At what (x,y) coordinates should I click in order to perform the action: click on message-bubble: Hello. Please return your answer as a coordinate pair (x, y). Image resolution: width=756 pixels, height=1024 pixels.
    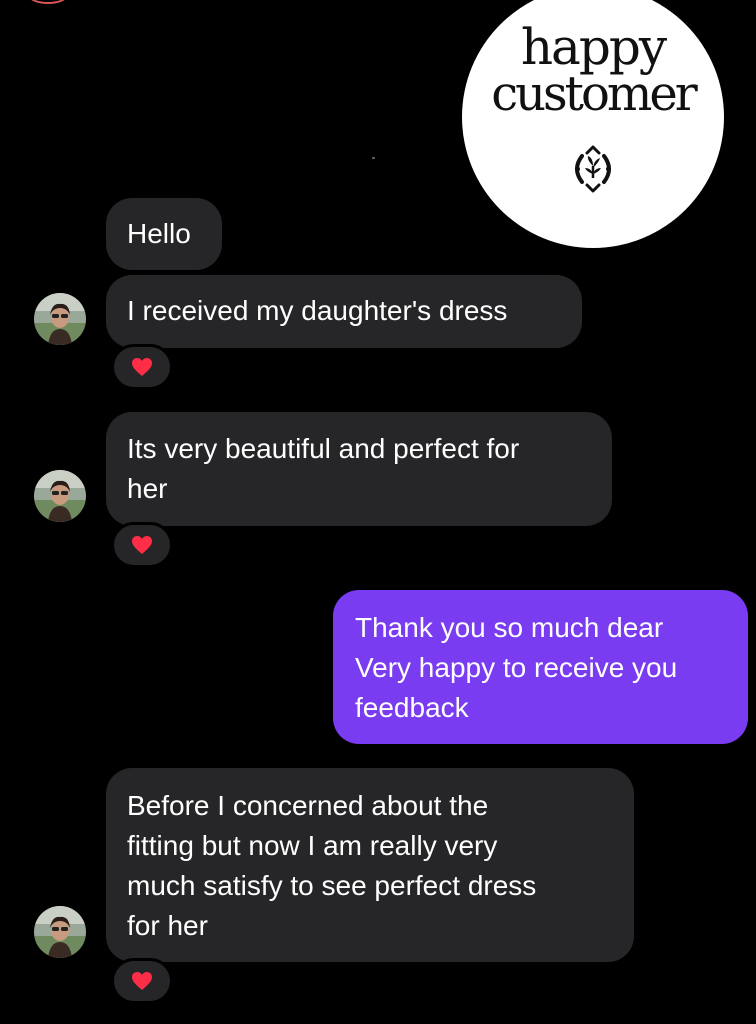
    Looking at the image, I should click on (164, 234).